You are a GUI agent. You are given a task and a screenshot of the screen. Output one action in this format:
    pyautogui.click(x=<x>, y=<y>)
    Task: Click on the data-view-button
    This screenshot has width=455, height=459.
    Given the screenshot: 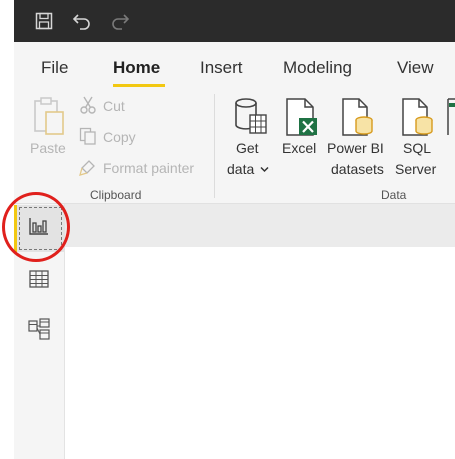 What is the action you would take?
    pyautogui.click(x=39, y=281)
    